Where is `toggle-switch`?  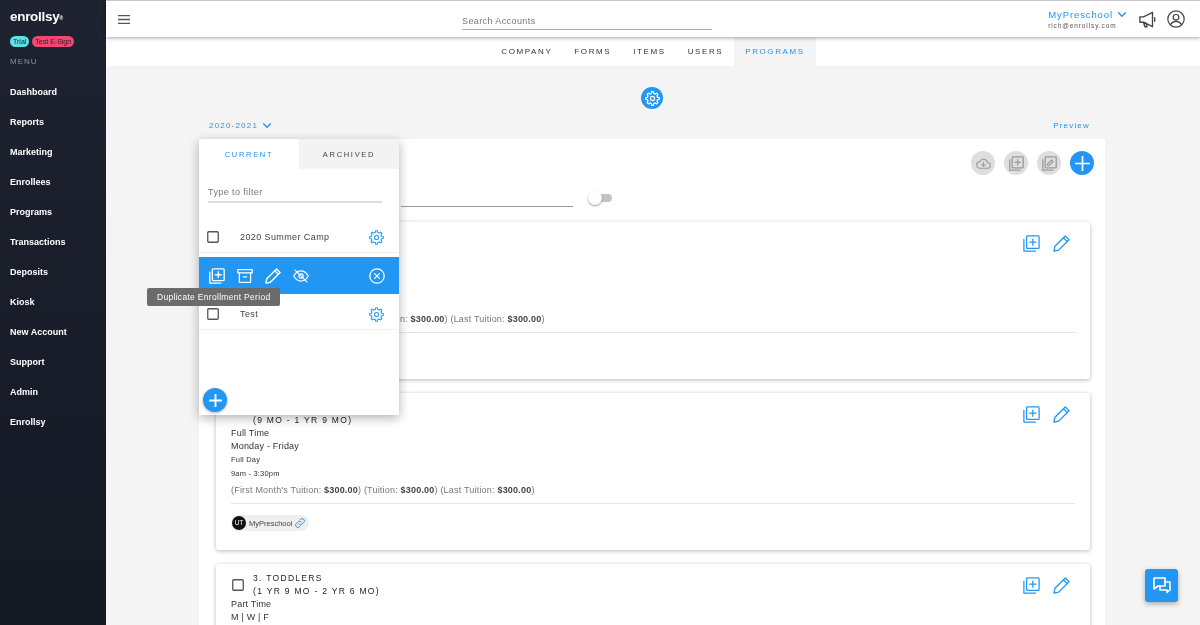
toggle-switch is located at coordinates (600, 198).